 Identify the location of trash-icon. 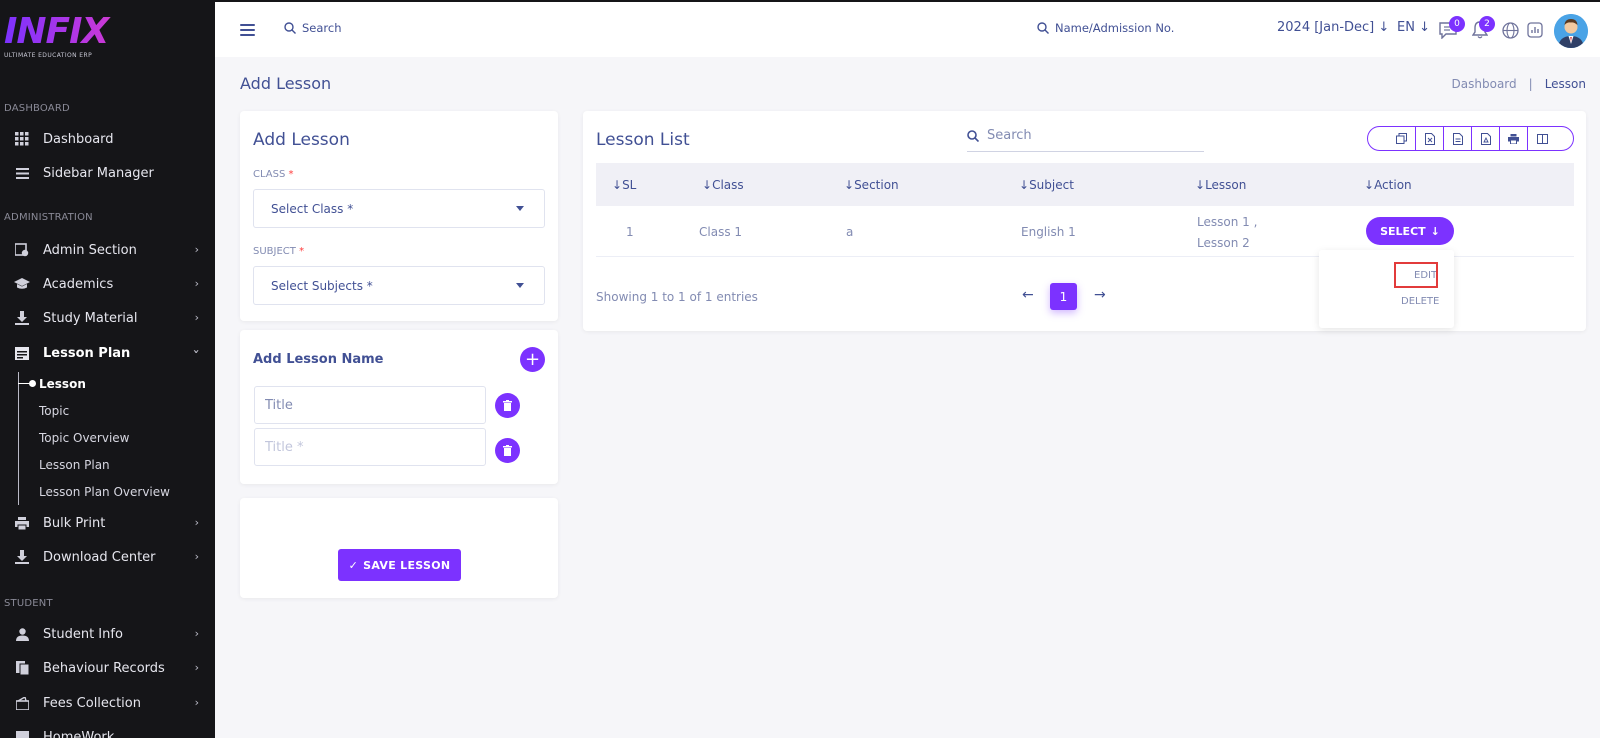
(507, 450).